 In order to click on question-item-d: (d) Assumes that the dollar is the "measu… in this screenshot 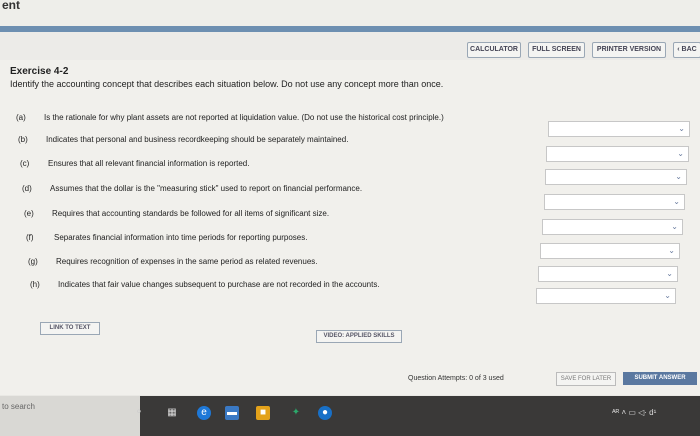, I will do `click(192, 188)`.